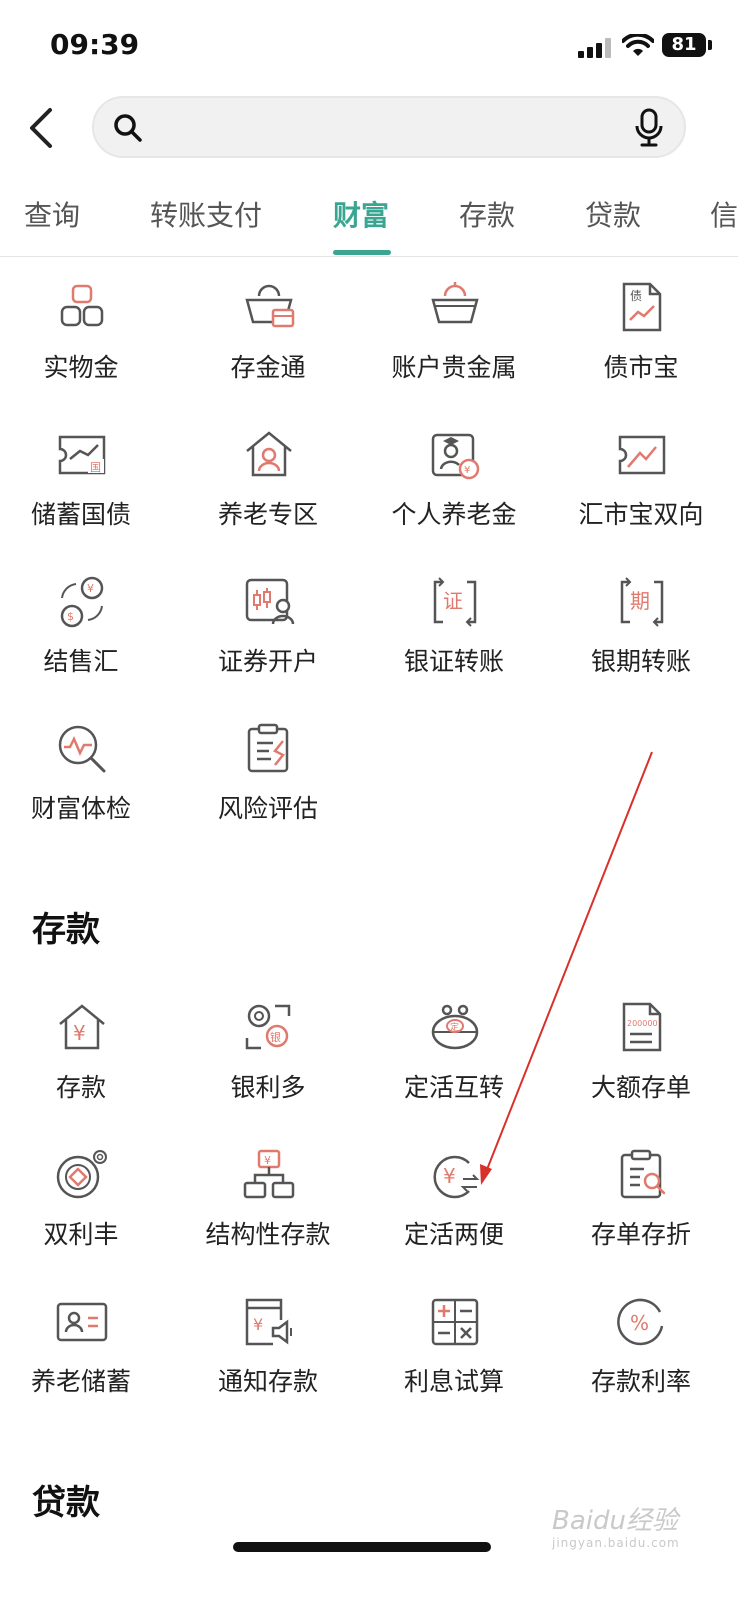  What do you see at coordinates (640, 1234) in the screenshot?
I see `grid-item-label: 存单存折` at bounding box center [640, 1234].